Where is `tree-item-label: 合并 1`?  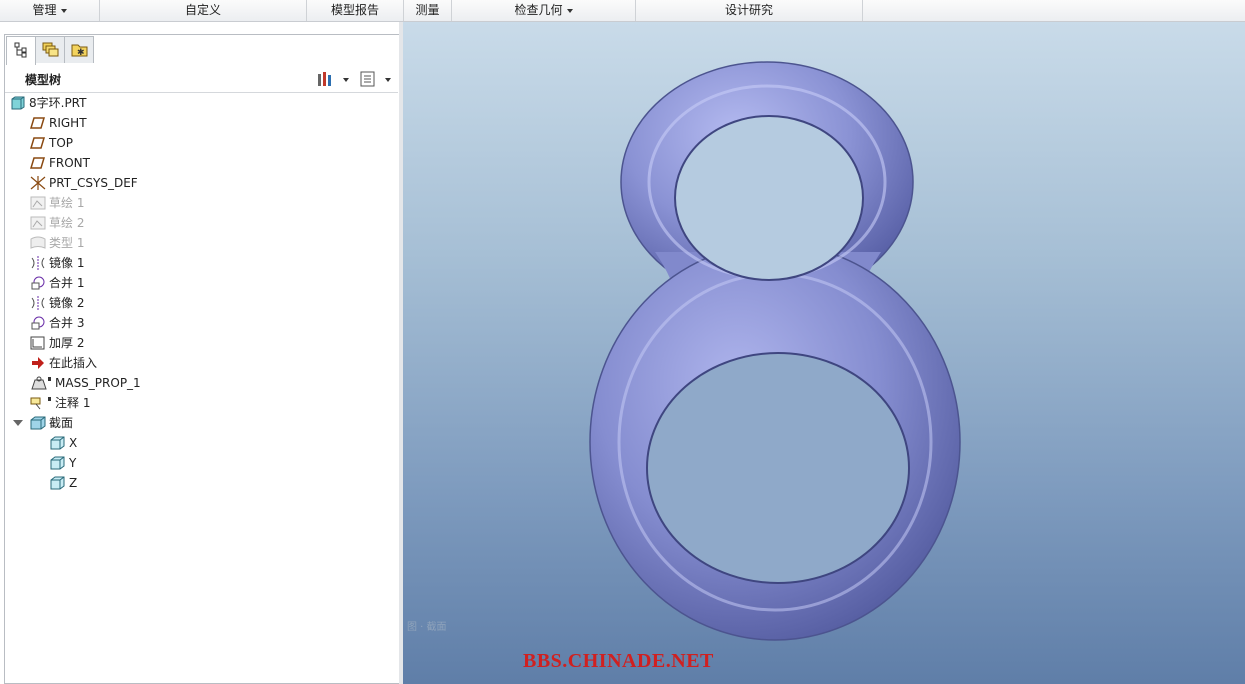 tree-item-label: 合并 1 is located at coordinates (67, 283).